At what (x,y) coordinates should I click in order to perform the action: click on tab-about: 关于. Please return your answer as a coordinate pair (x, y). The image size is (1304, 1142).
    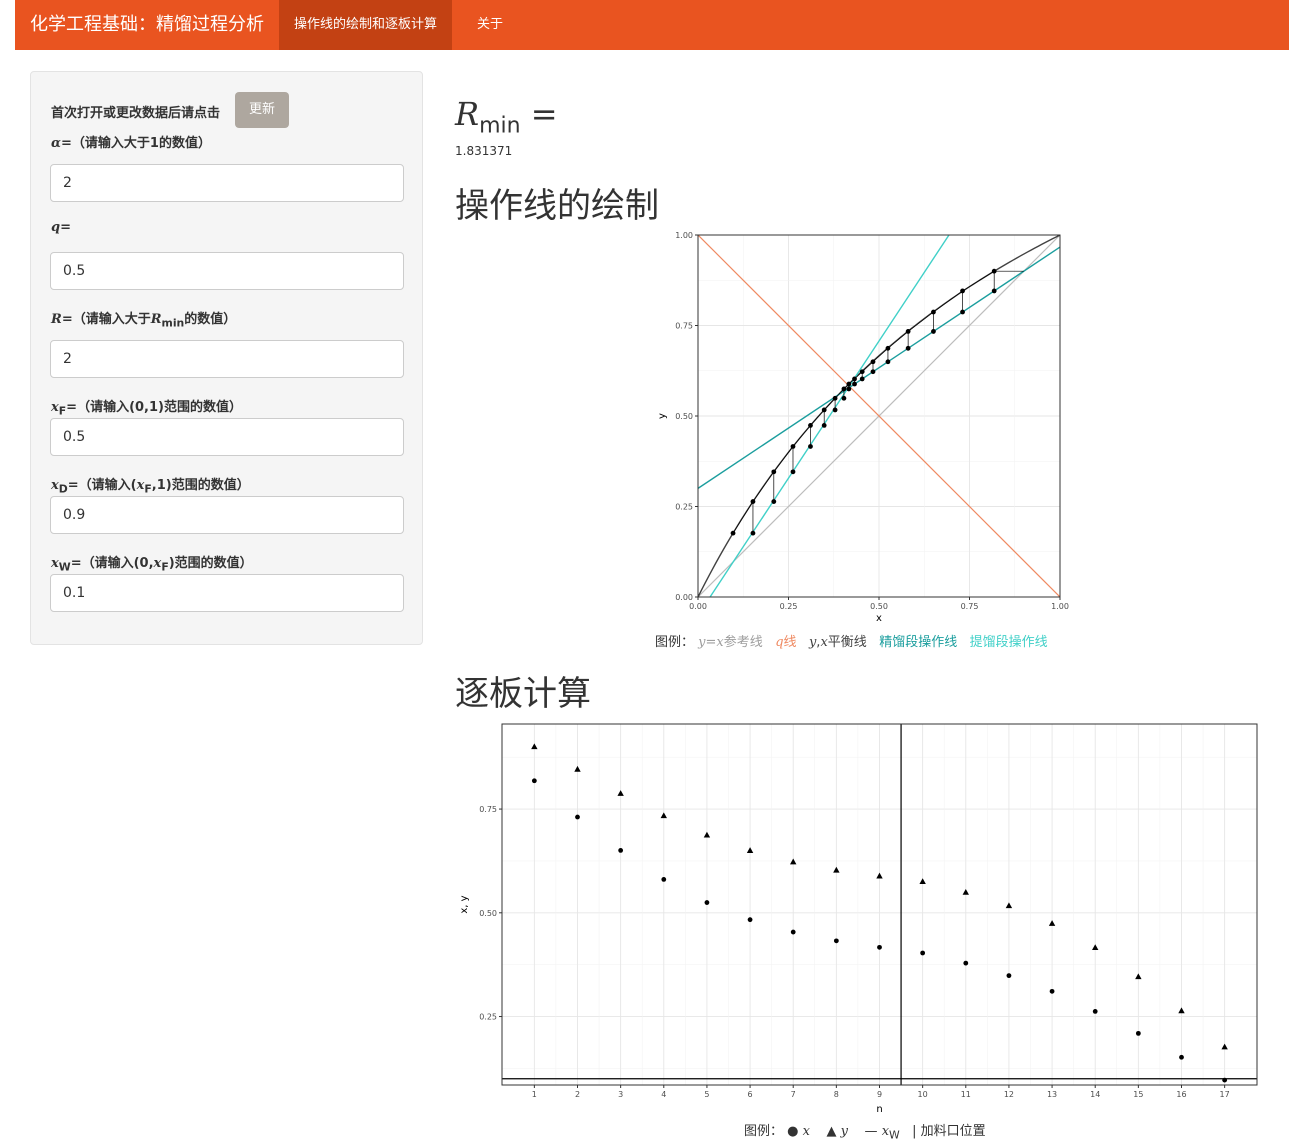
    Looking at the image, I should click on (490, 25).